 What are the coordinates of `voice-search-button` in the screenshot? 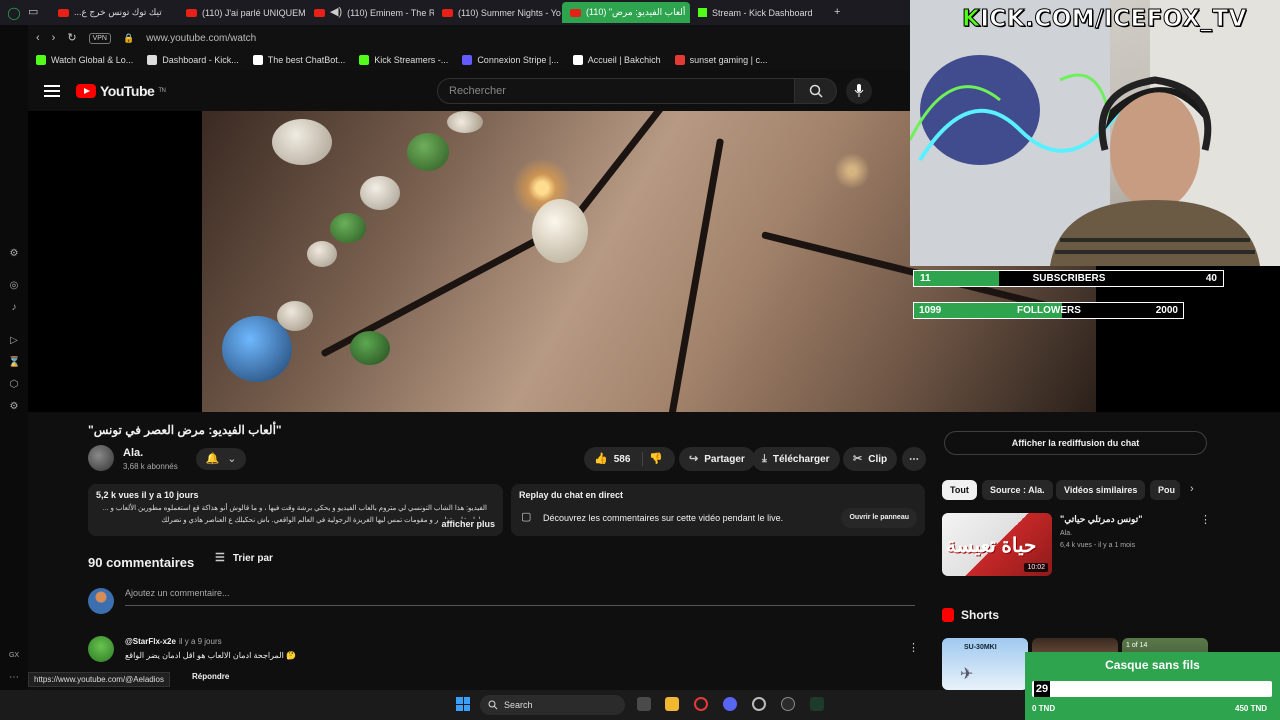 It's located at (859, 91).